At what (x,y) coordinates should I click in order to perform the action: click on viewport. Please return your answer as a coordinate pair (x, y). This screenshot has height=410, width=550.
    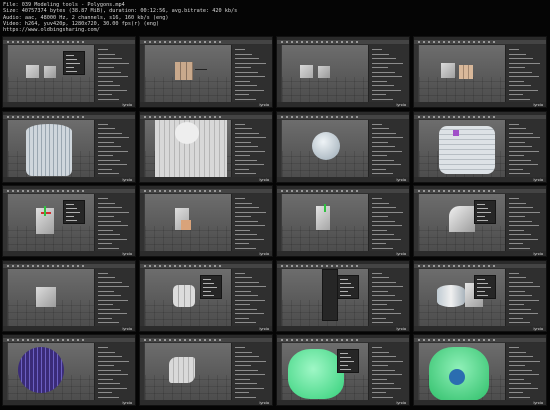
    Looking at the image, I should click on (52, 297).